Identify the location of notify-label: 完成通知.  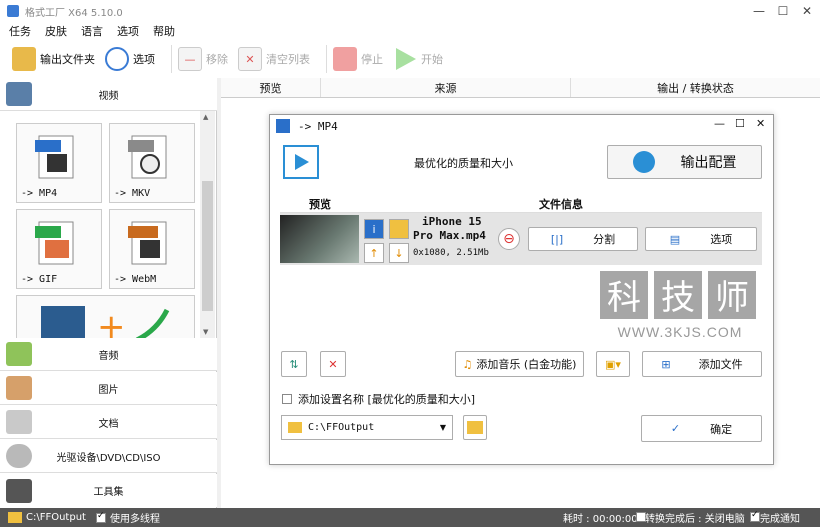
(780, 519).